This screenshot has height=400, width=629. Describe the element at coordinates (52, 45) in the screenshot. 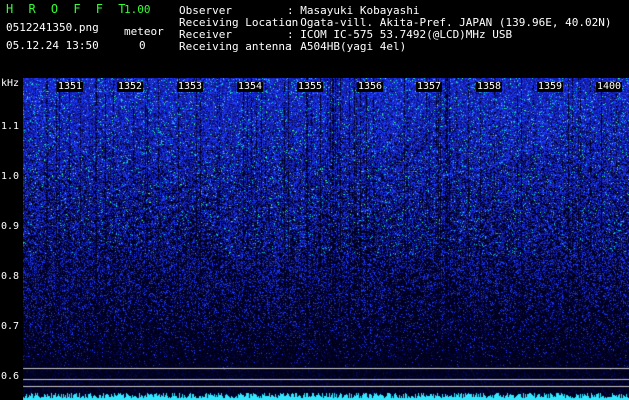

I see `timestamp: 05.12.24 13:50` at that location.